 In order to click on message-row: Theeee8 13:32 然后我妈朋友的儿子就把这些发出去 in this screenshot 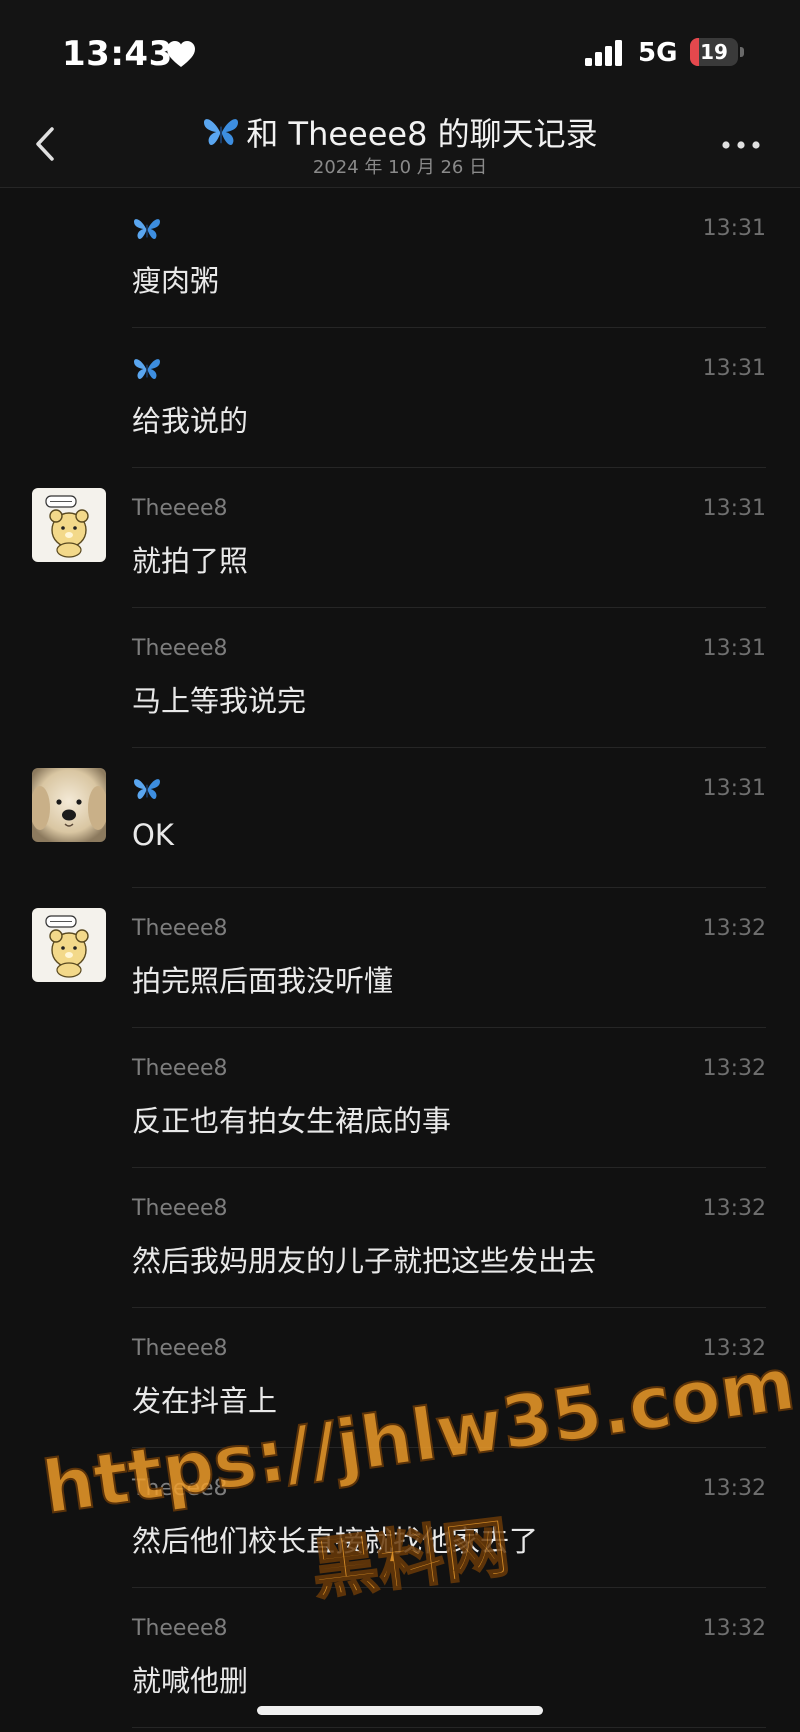, I will do `click(400, 1238)`.